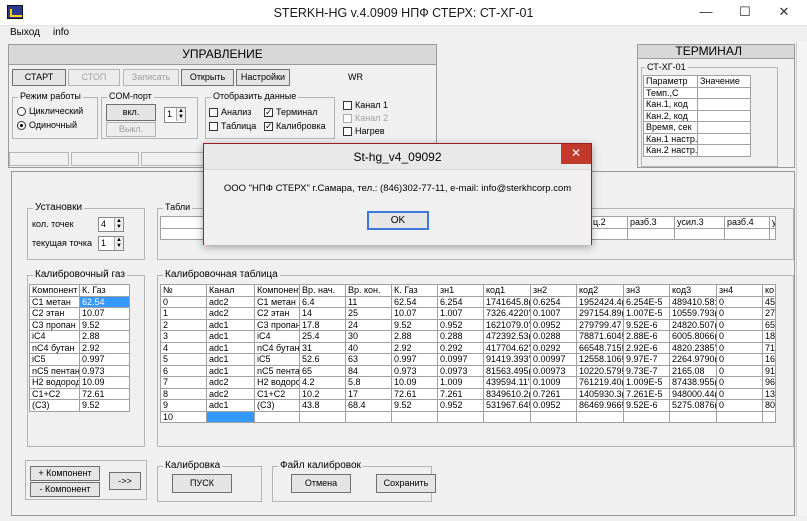 The image size is (807, 521). I want to click on channel2-checkbox: Канал 2, so click(365, 118).